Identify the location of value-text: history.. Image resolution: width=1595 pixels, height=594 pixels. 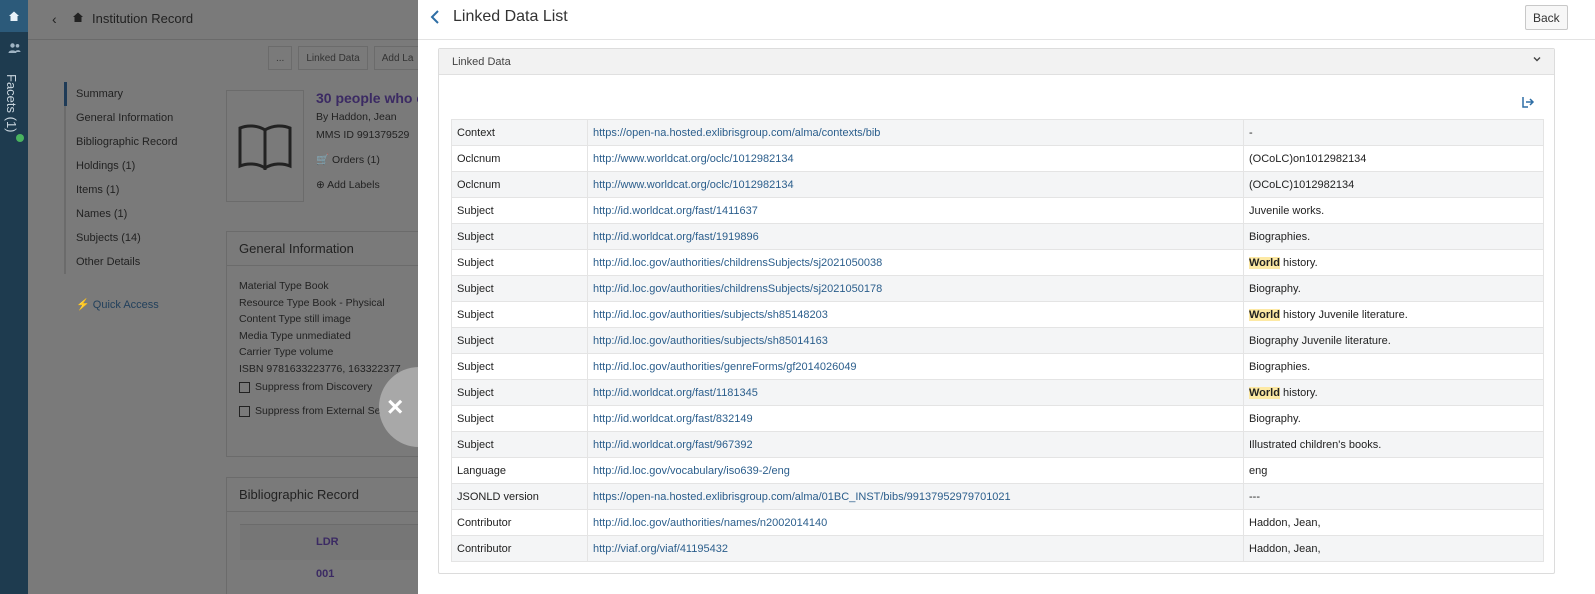
(1298, 262).